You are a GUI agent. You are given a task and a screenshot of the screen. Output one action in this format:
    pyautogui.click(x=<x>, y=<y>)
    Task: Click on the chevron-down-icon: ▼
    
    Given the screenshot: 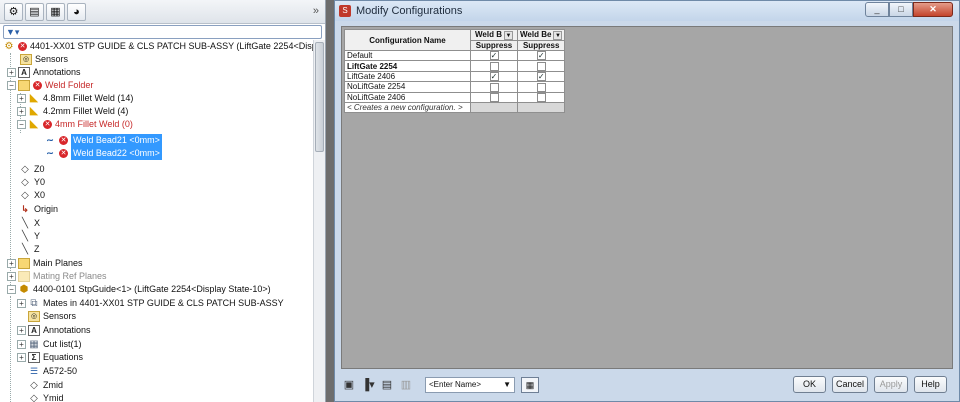 What is the action you would take?
    pyautogui.click(x=507, y=384)
    